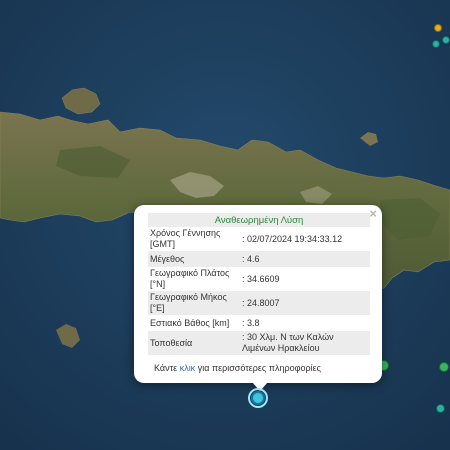 This screenshot has width=450, height=450. What do you see at coordinates (190, 278) in the screenshot?
I see `label-latitude: Γεωγραφικό Πλάτος [°N]` at bounding box center [190, 278].